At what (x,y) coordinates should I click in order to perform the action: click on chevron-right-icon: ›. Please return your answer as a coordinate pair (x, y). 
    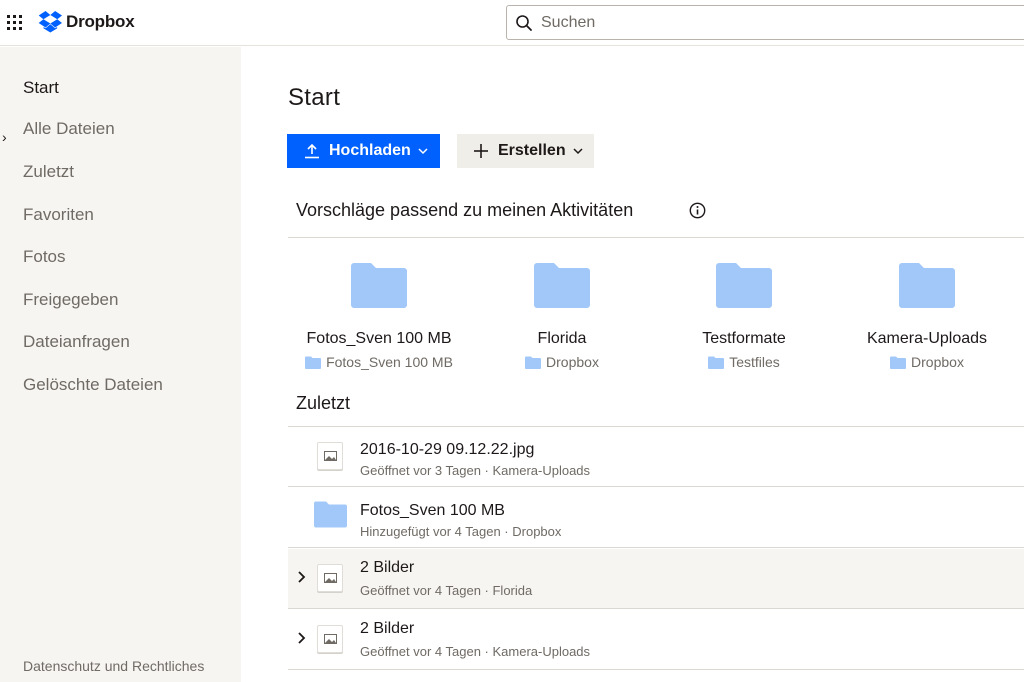
    Looking at the image, I should click on (4, 137).